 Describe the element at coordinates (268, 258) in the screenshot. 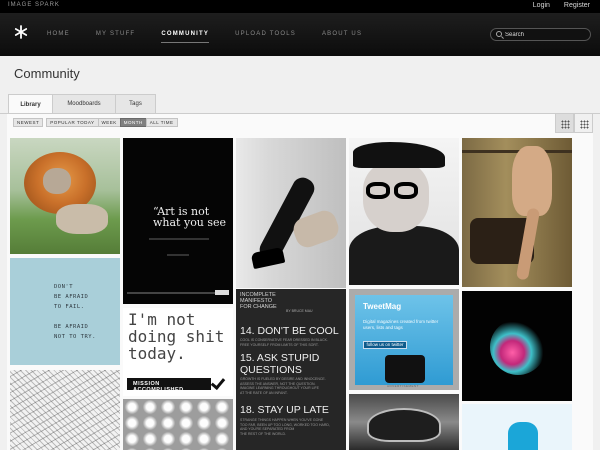

I see `heel-shoe-shape` at that location.